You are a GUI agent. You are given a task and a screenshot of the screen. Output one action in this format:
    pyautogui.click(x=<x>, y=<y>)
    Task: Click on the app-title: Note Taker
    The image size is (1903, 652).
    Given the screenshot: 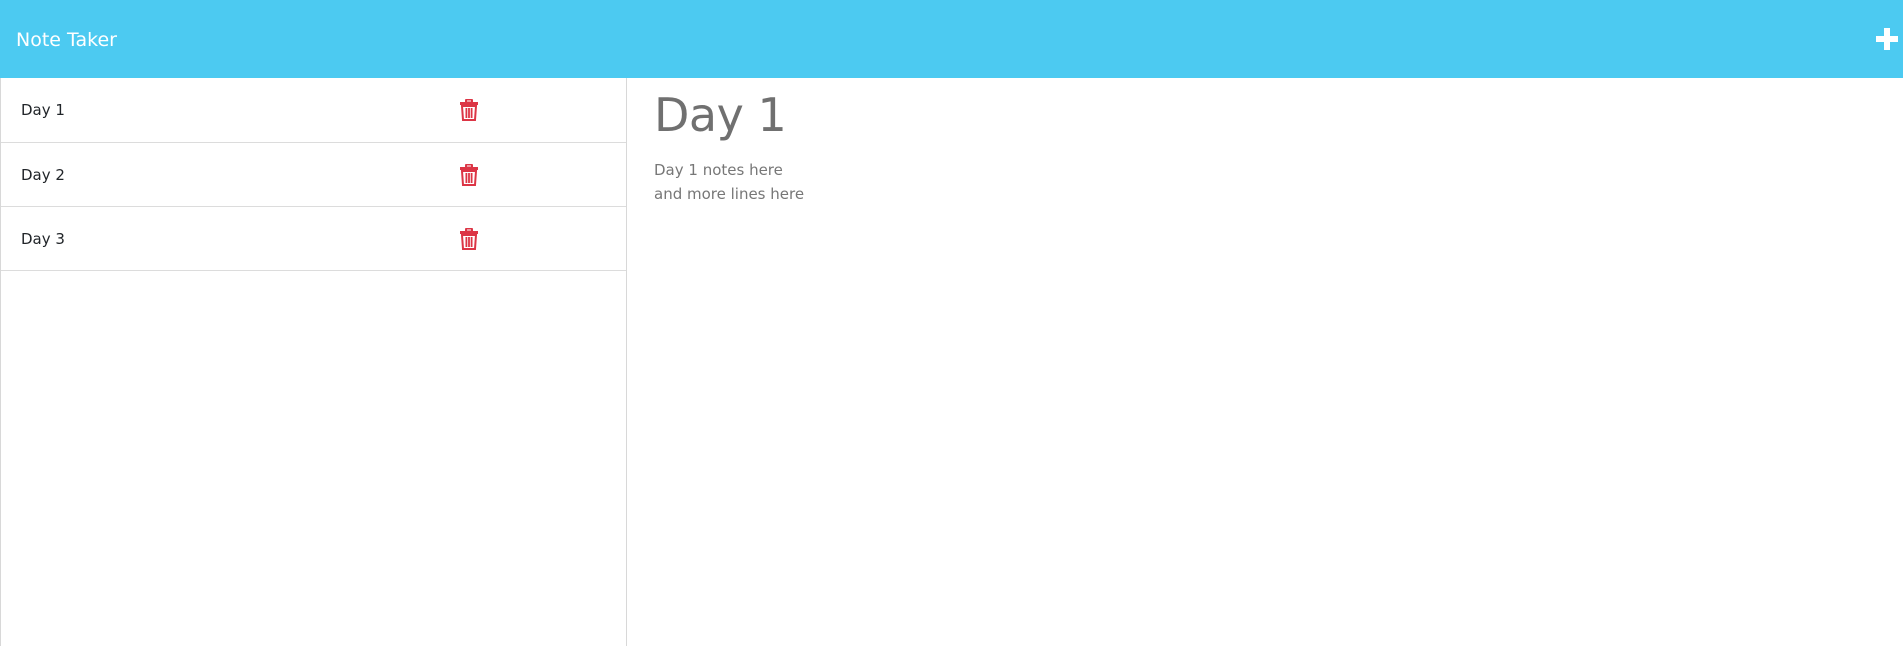 What is the action you would take?
    pyautogui.click(x=66, y=39)
    